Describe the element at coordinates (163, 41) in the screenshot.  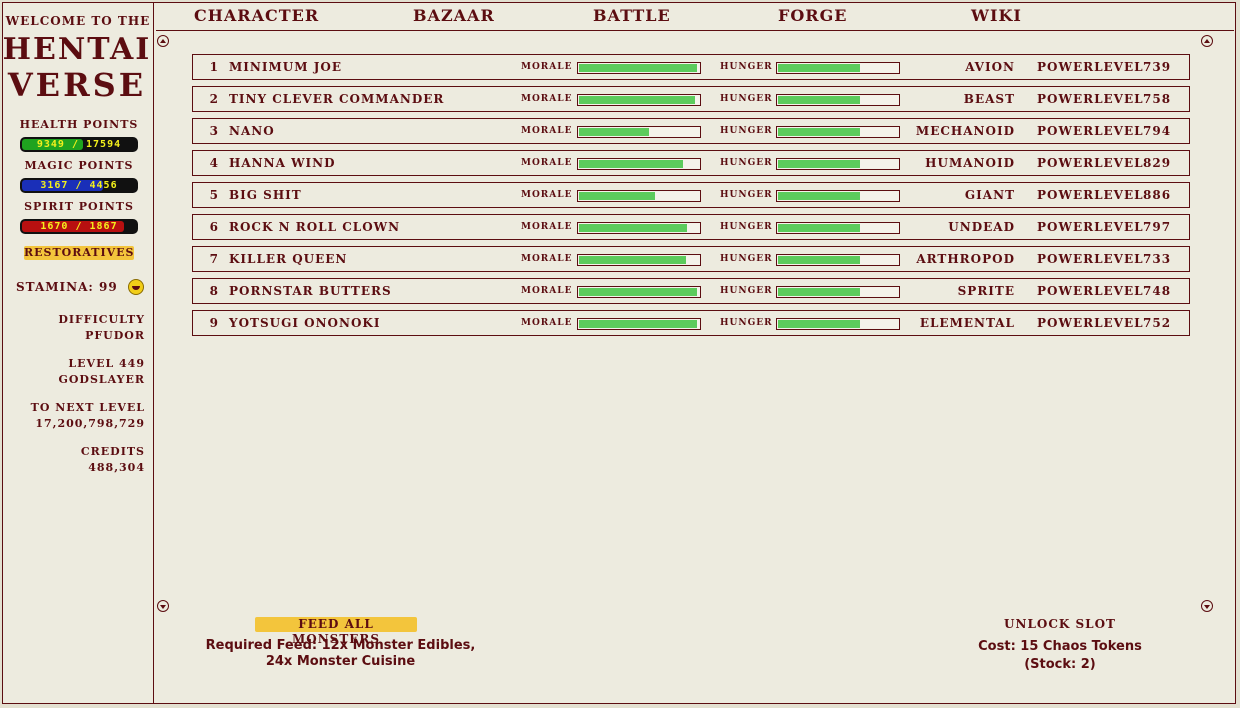
I see `scroll-up-left-icon` at that location.